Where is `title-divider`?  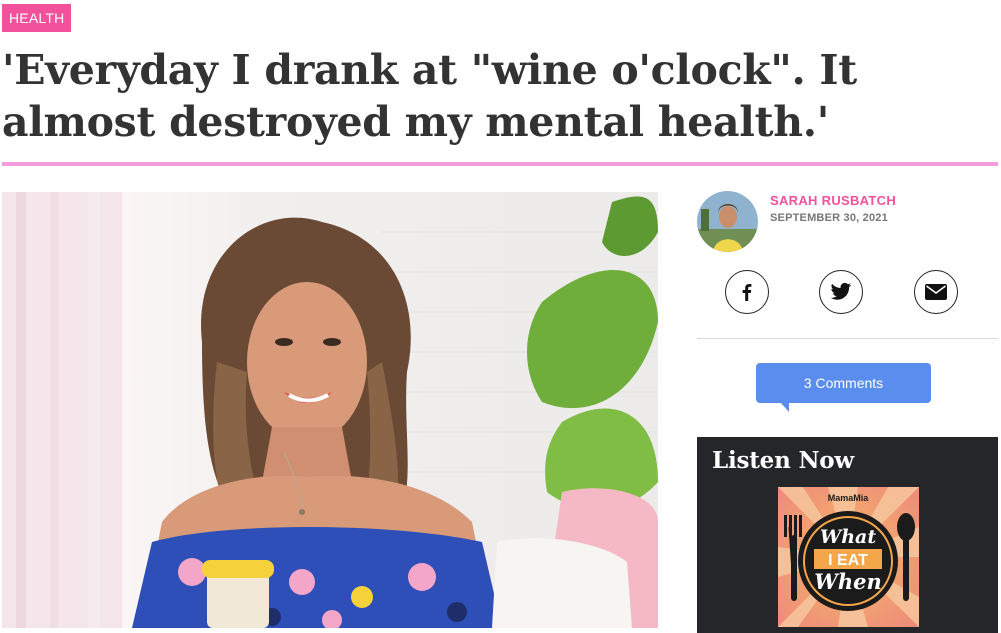
title-divider is located at coordinates (500, 164).